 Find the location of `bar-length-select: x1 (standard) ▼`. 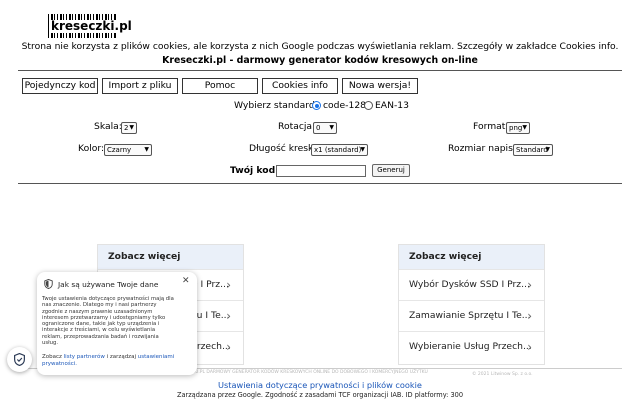

bar-length-select: x1 (standard) ▼ is located at coordinates (339, 150).